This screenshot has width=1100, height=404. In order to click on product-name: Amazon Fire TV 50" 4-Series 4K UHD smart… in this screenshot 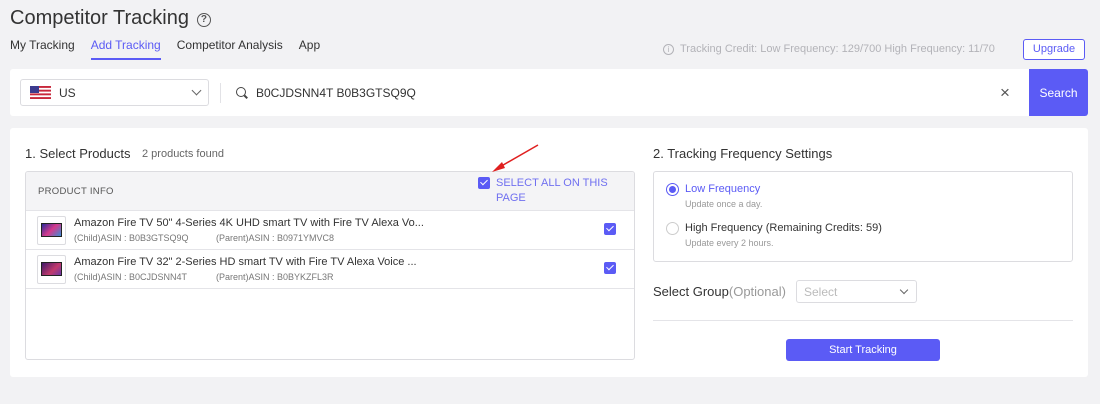, I will do `click(249, 223)`.